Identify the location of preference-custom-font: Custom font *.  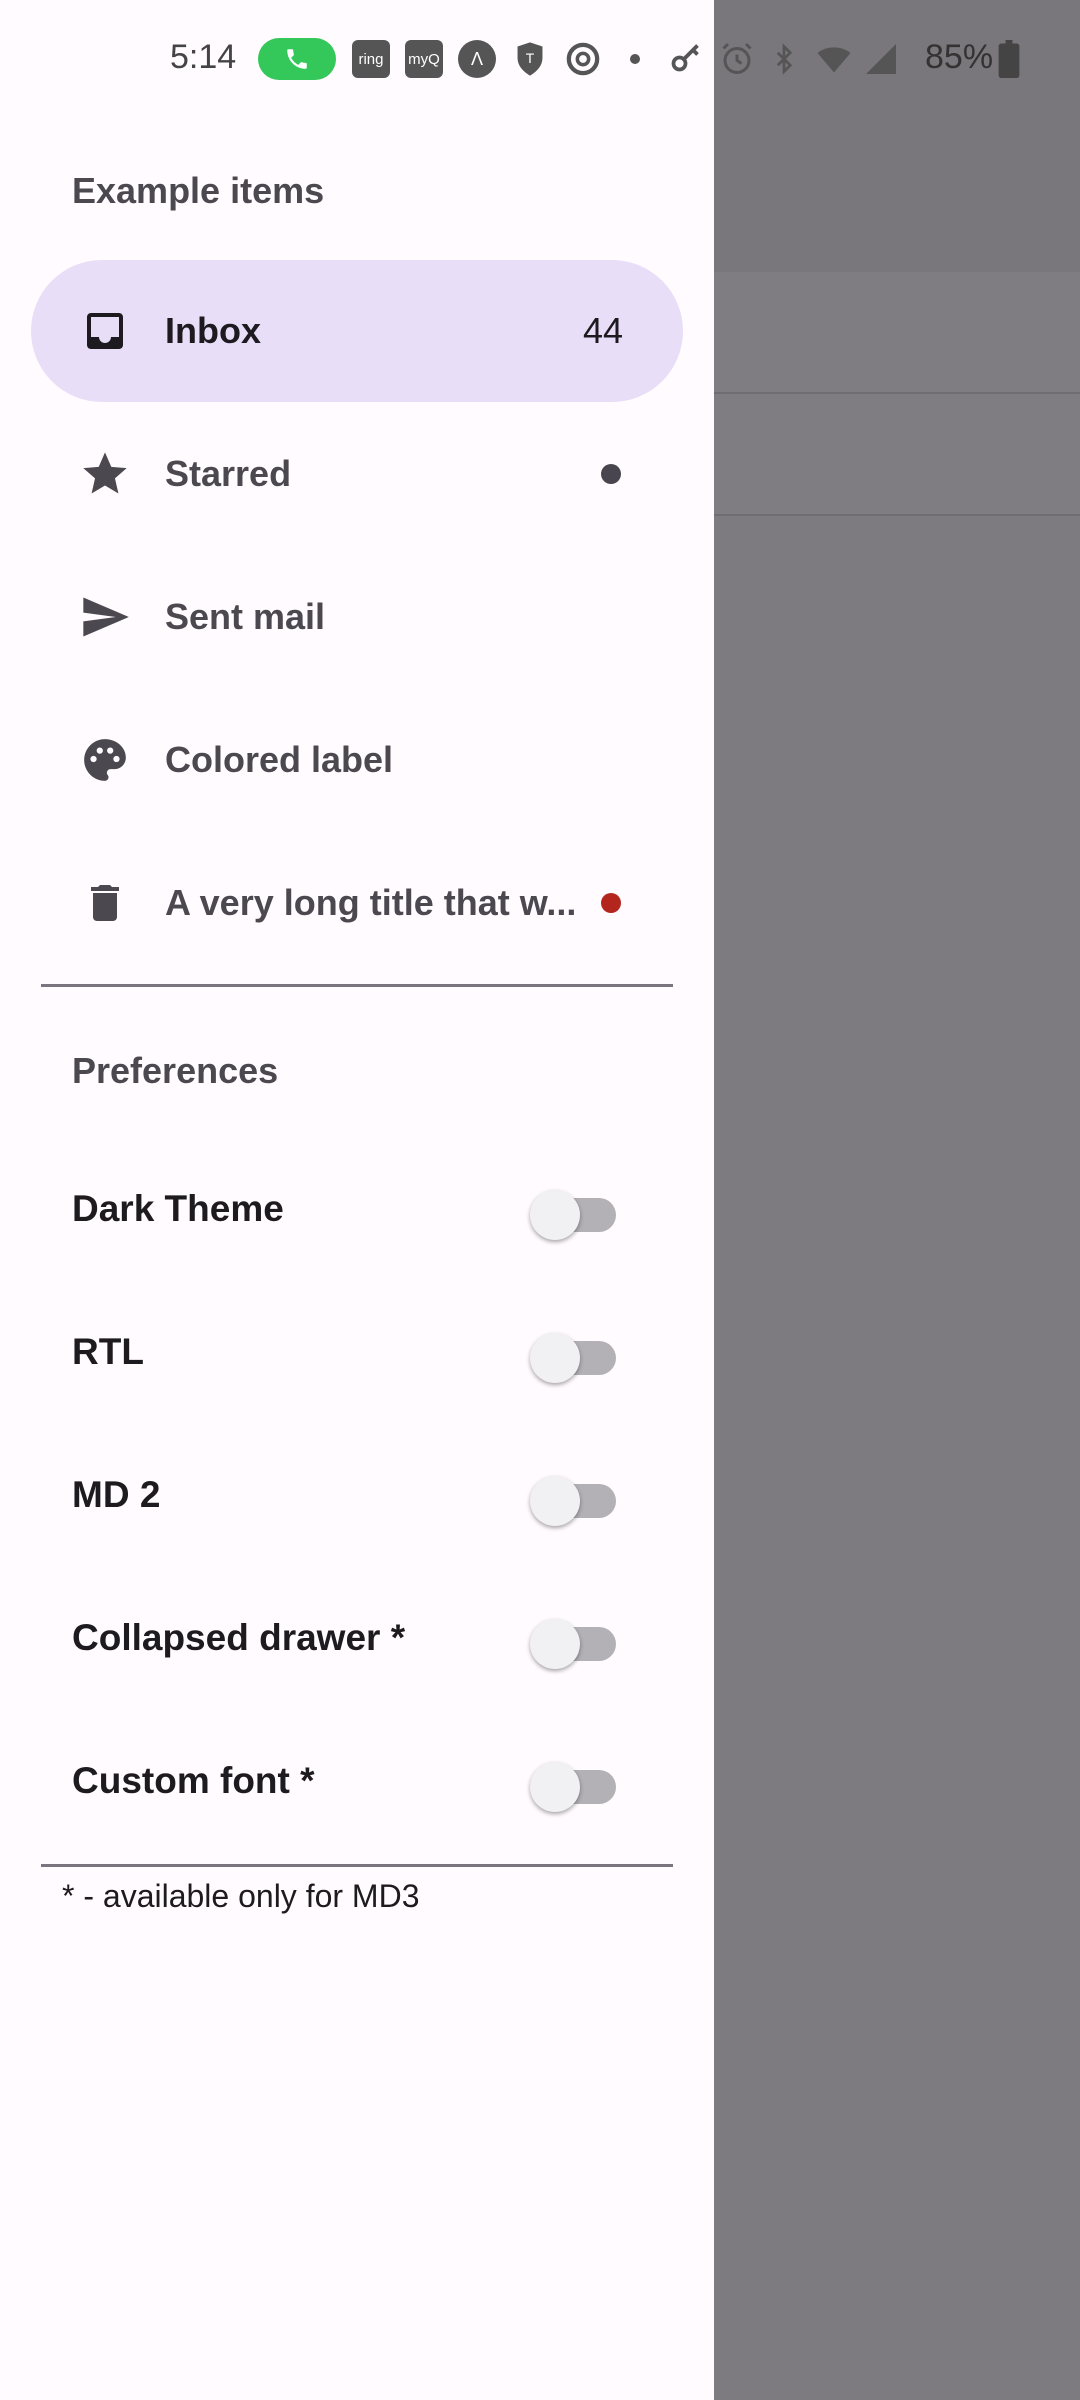
(357, 1783).